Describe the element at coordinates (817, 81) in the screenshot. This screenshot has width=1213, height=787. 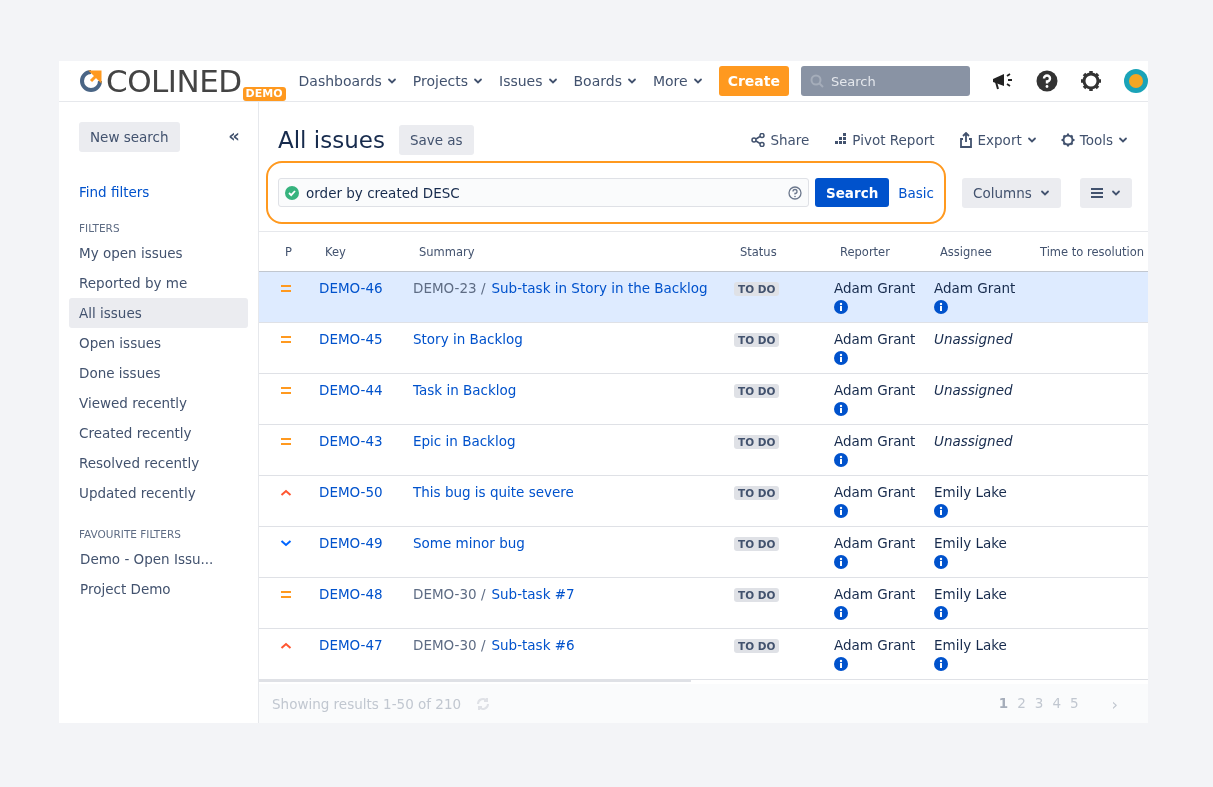
I see `search-icon` at that location.